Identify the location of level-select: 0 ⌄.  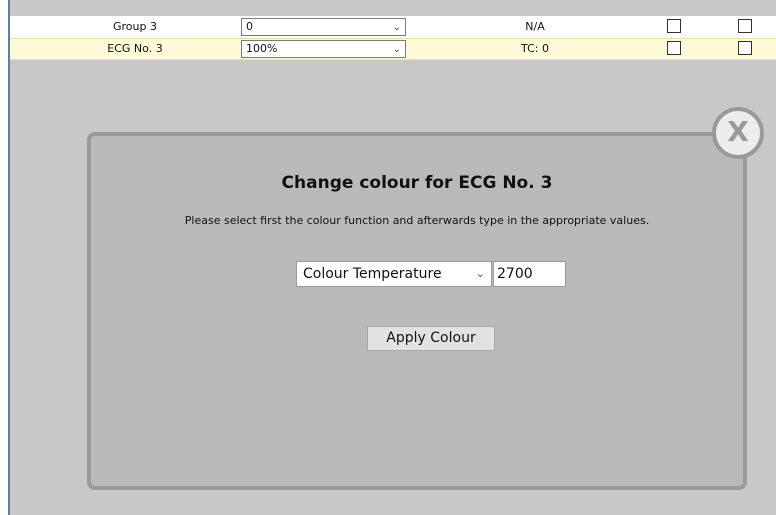
(323, 27).